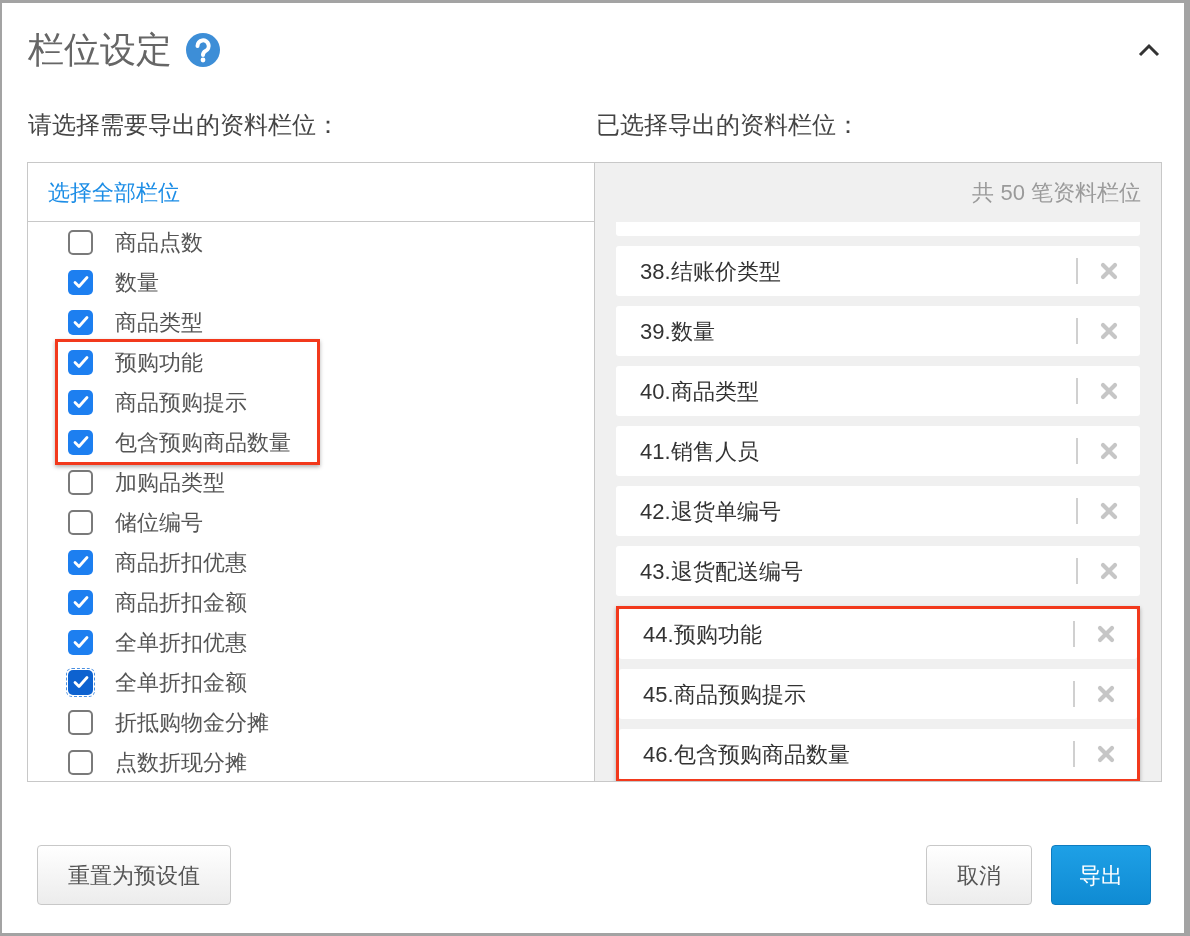  I want to click on field-label: 全单折扣优惠, so click(181, 642).